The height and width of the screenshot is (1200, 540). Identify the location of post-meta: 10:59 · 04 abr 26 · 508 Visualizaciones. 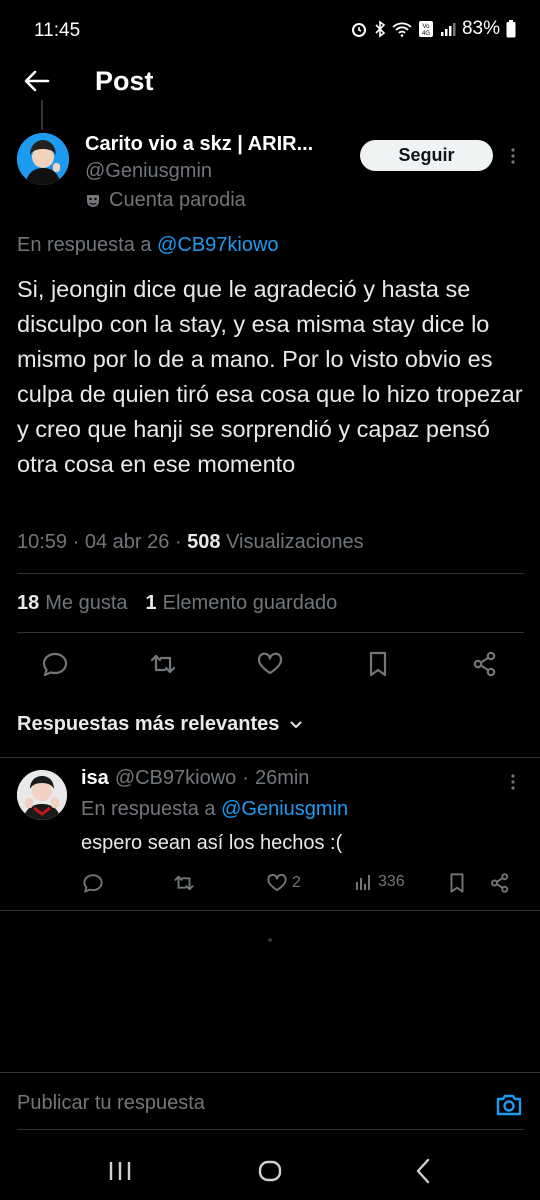
(190, 542).